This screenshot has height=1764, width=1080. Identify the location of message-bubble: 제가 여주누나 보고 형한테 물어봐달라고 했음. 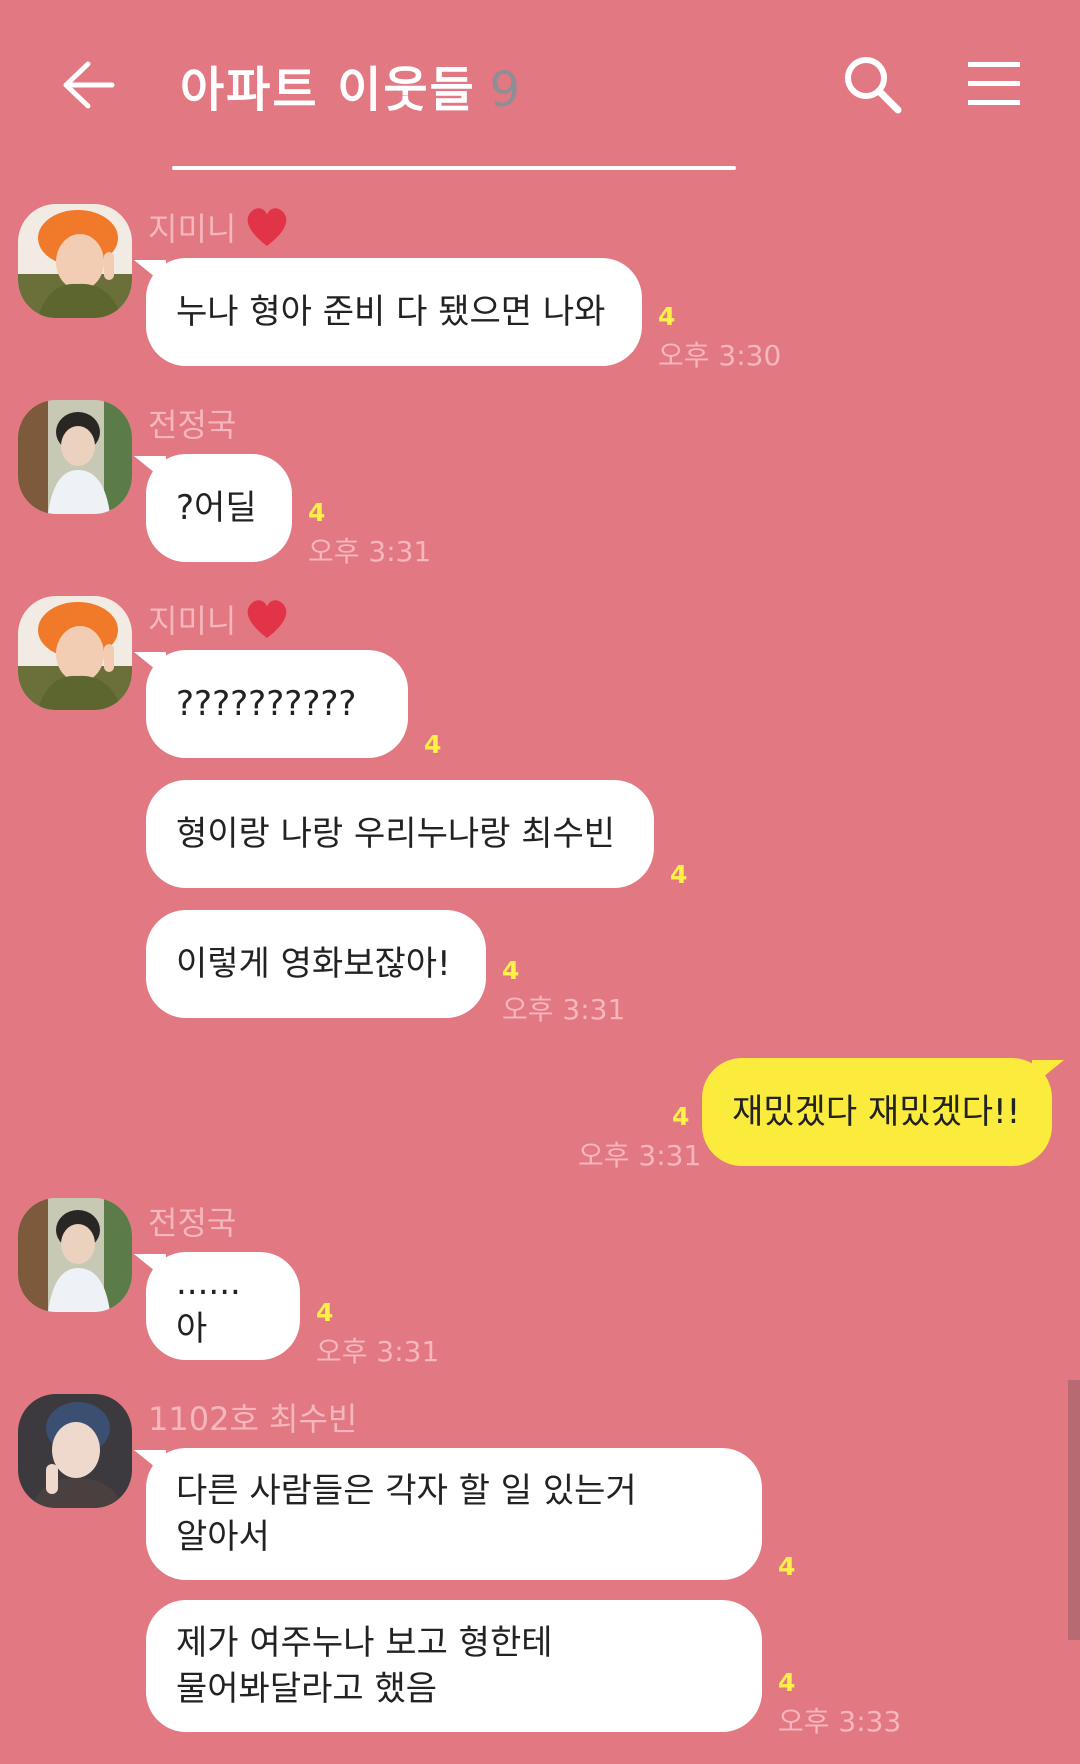
(454, 1666).